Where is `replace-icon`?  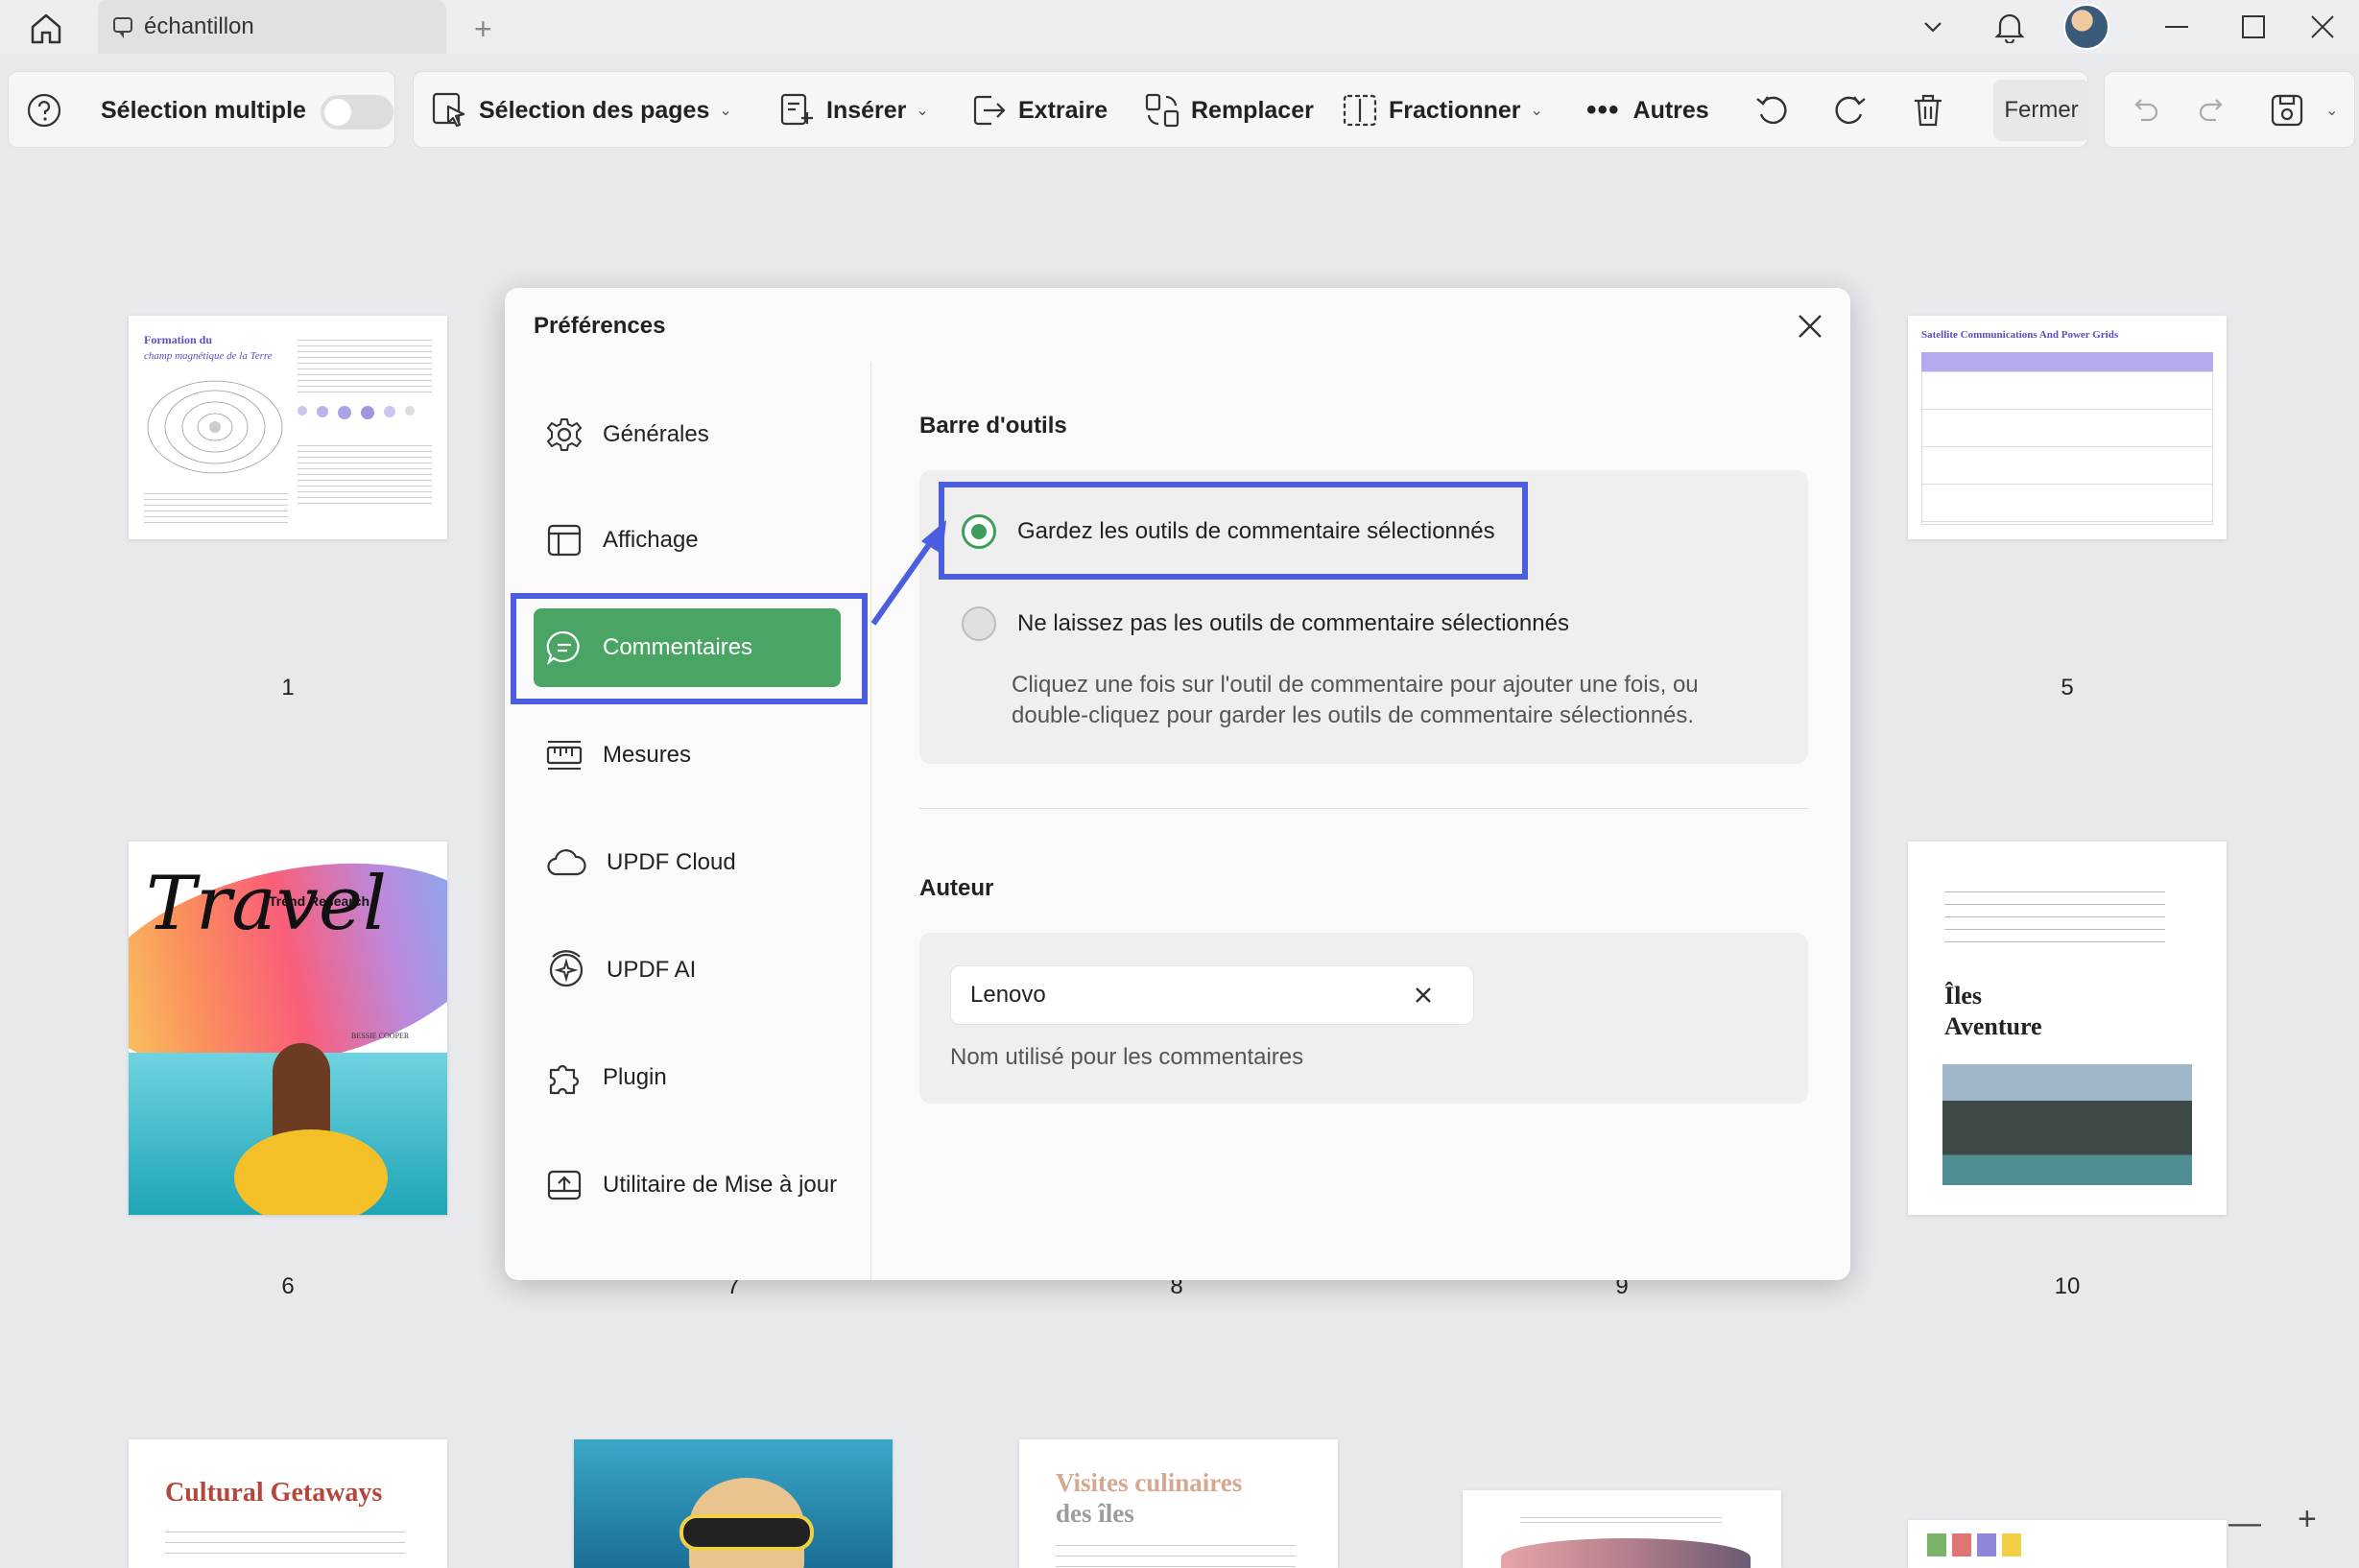
replace-icon is located at coordinates (1162, 110).